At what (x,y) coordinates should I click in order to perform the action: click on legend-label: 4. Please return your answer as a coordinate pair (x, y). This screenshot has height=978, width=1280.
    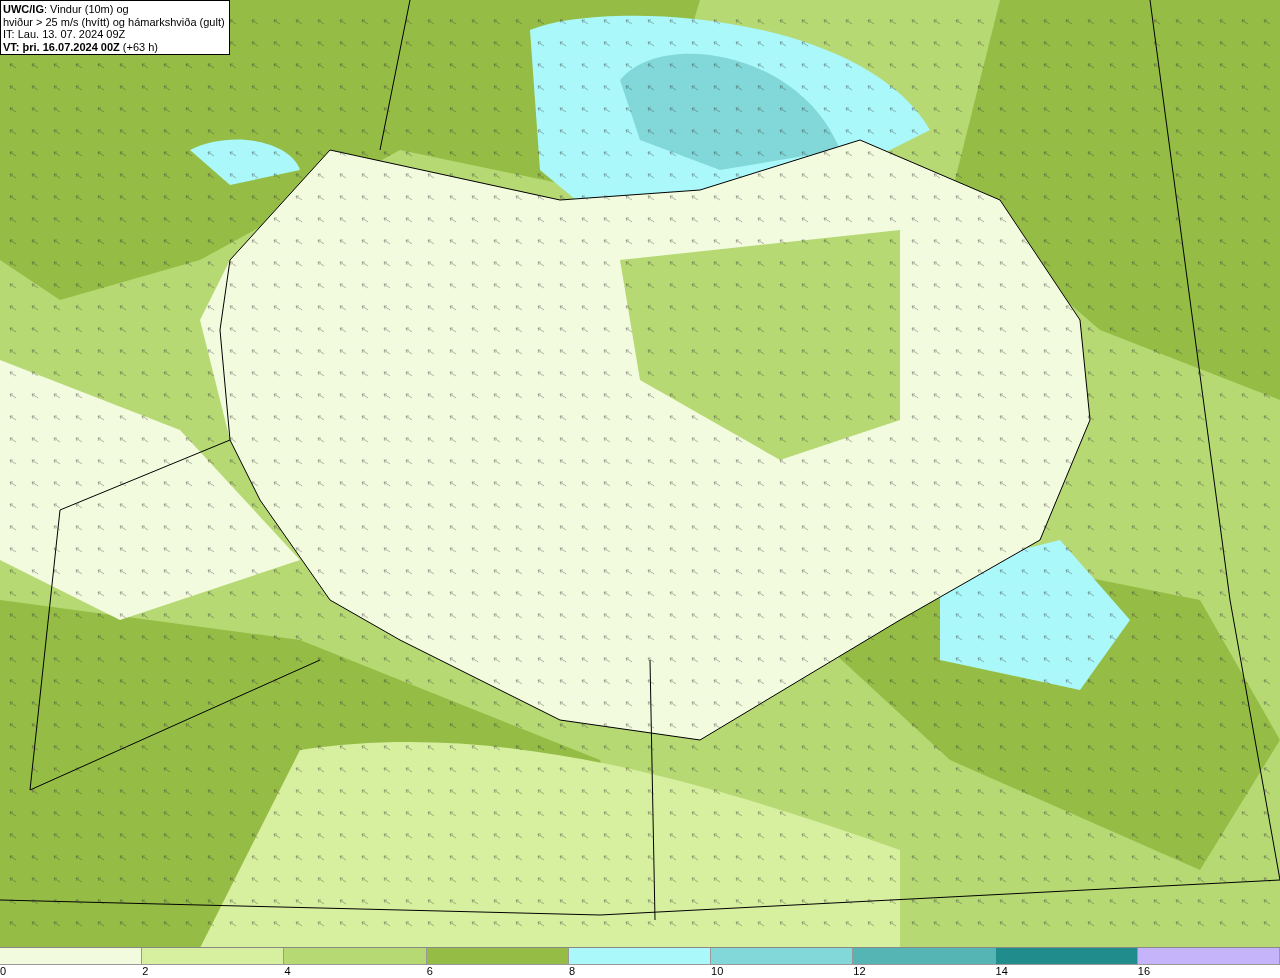
    Looking at the image, I should click on (287, 971).